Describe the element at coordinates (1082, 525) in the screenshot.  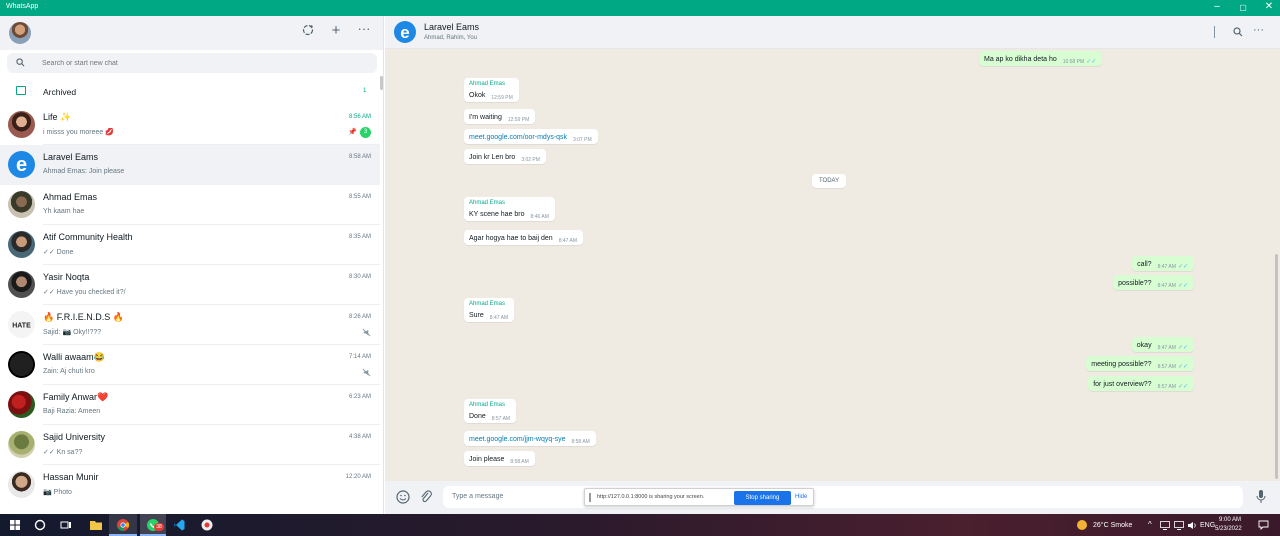
I see `weather-icon` at that location.